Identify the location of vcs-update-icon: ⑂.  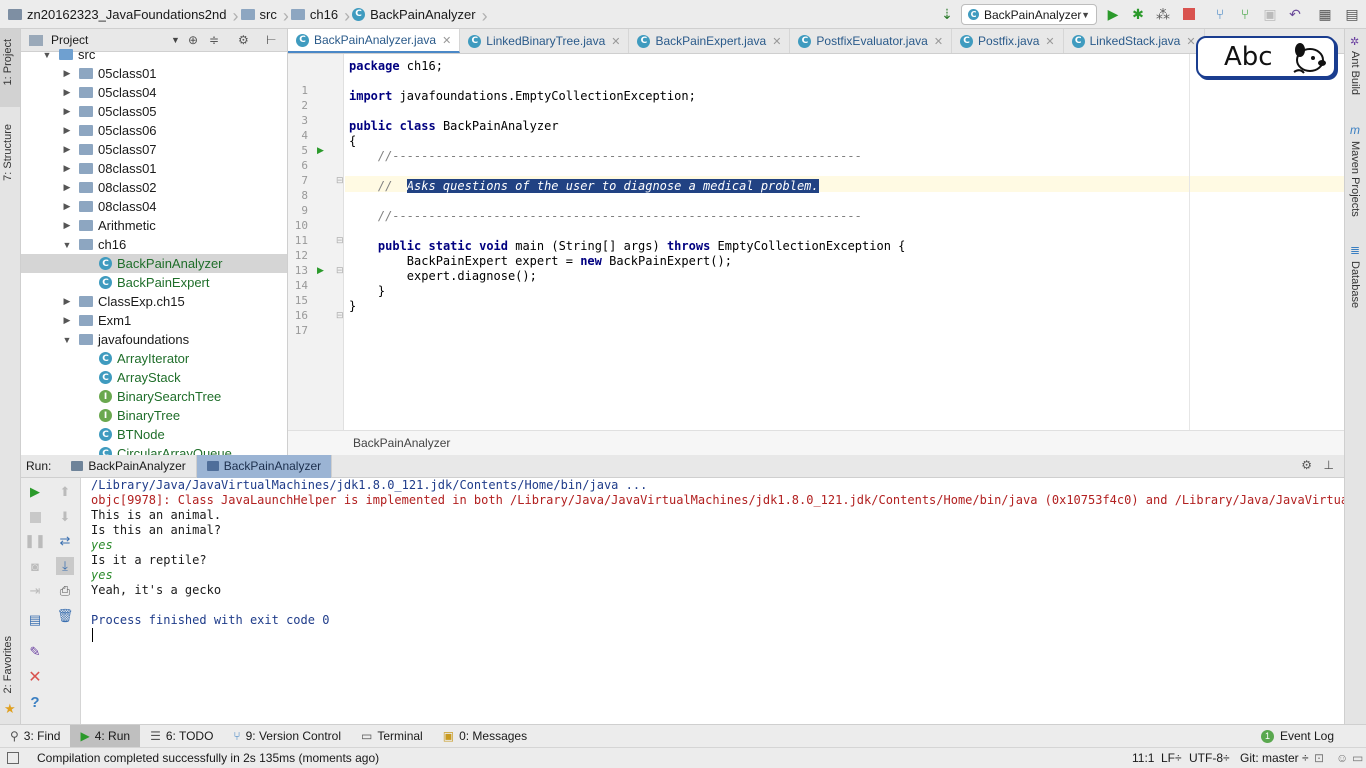
(1220, 14).